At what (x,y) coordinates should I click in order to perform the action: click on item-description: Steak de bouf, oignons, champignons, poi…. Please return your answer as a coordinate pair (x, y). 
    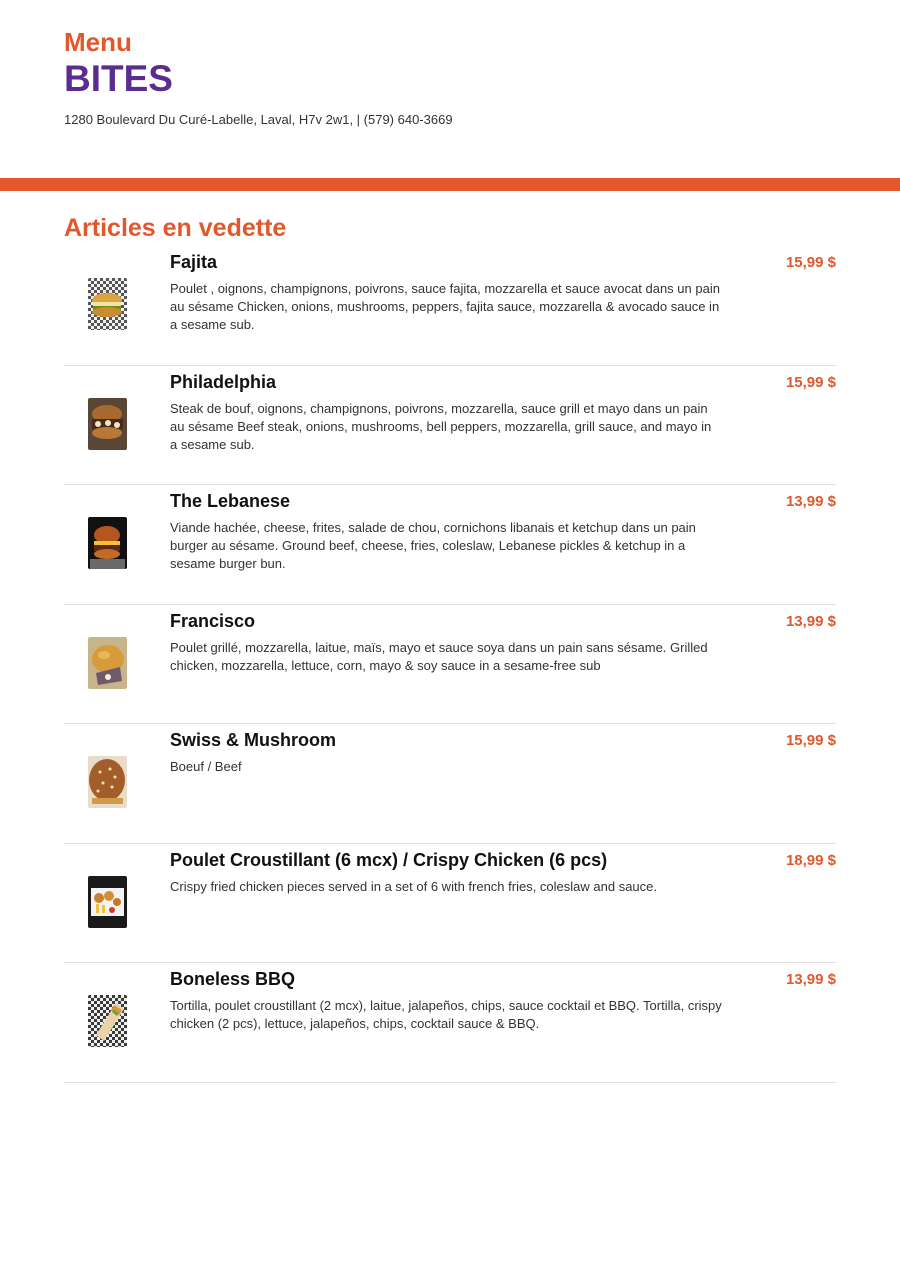
    Looking at the image, I should click on (441, 426).